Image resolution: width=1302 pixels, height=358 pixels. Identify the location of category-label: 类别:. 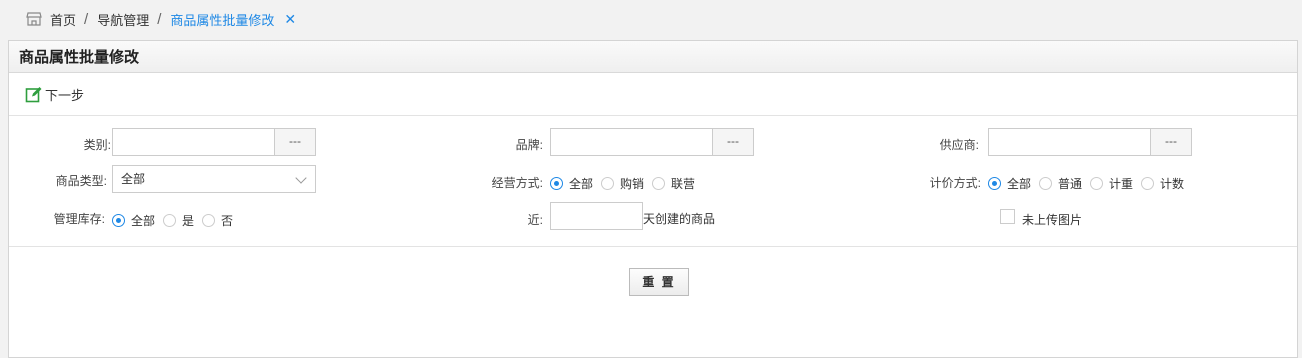
(97, 145).